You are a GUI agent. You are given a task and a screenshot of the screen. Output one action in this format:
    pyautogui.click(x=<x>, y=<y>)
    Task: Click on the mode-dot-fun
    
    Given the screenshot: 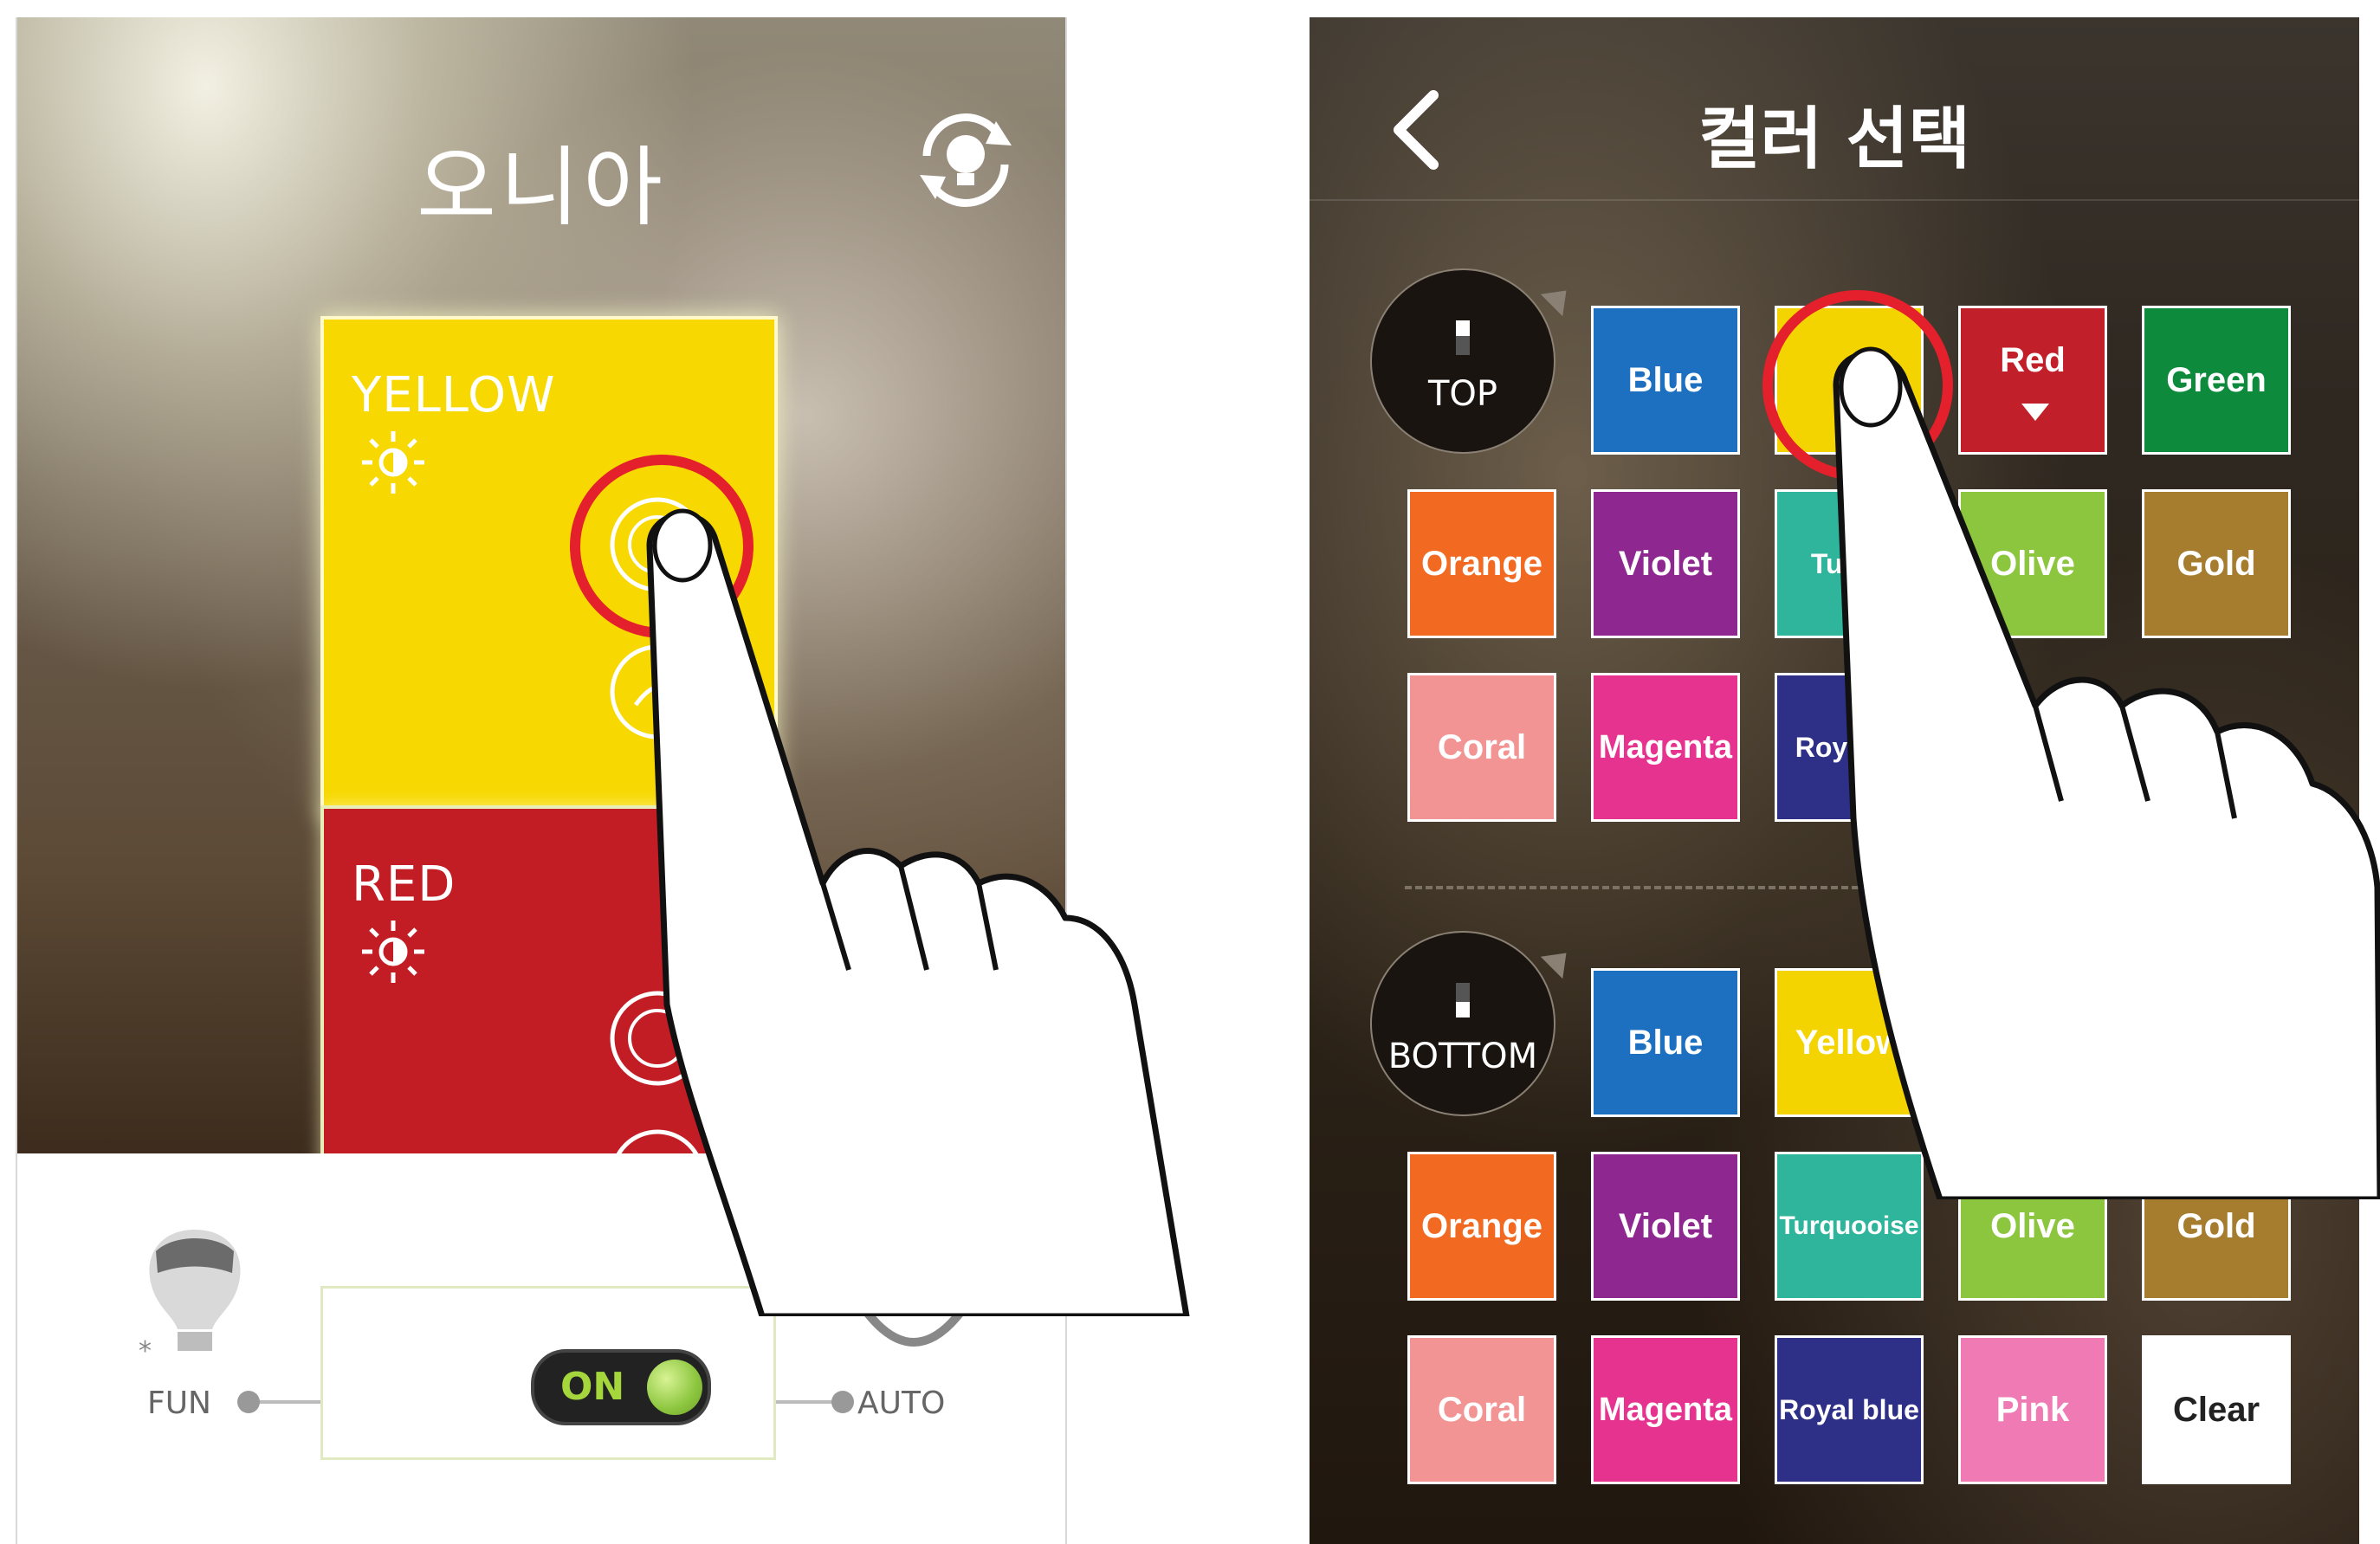 What is the action you would take?
    pyautogui.click(x=248, y=1402)
    